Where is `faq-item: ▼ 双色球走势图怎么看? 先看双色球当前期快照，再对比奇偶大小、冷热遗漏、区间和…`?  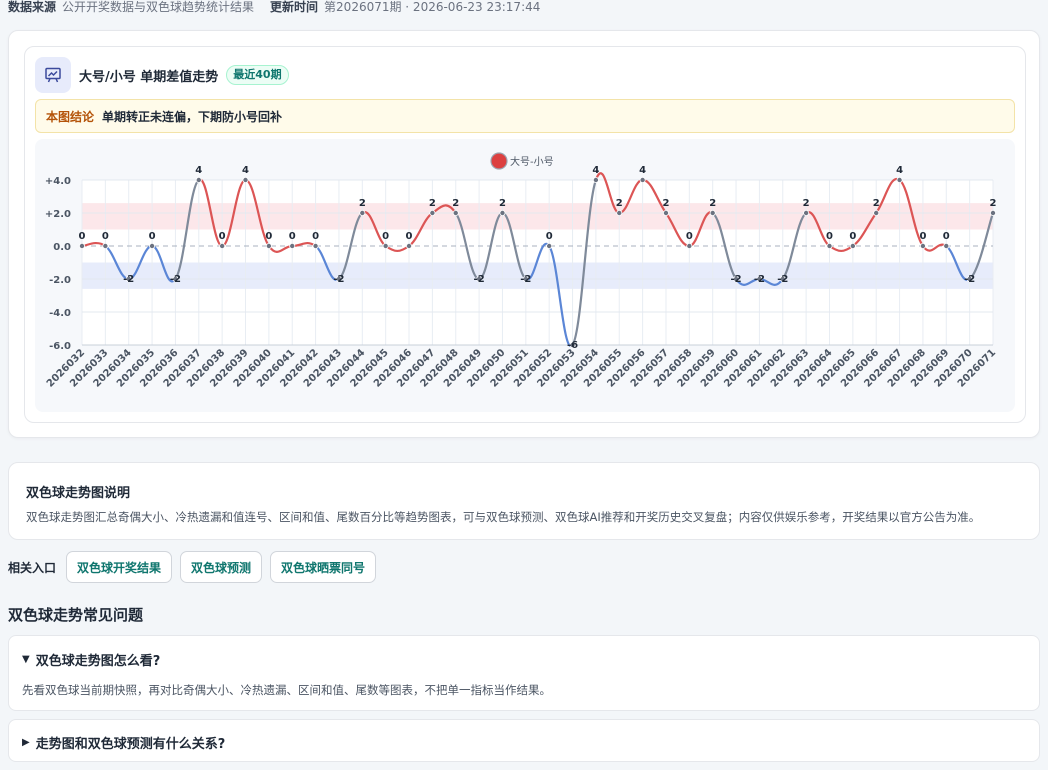 faq-item: ▼ 双色球走势图怎么看? 先看双色球当前期快照，再对比奇偶大小、冷热遗漏、区间和… is located at coordinates (524, 673).